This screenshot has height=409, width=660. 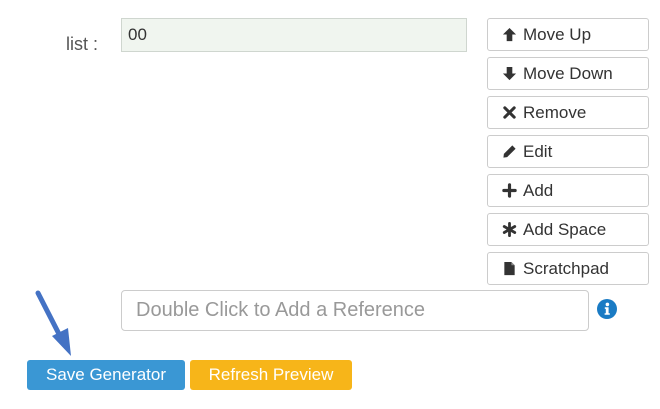 What do you see at coordinates (294, 35) in the screenshot?
I see `list-box: 00` at bounding box center [294, 35].